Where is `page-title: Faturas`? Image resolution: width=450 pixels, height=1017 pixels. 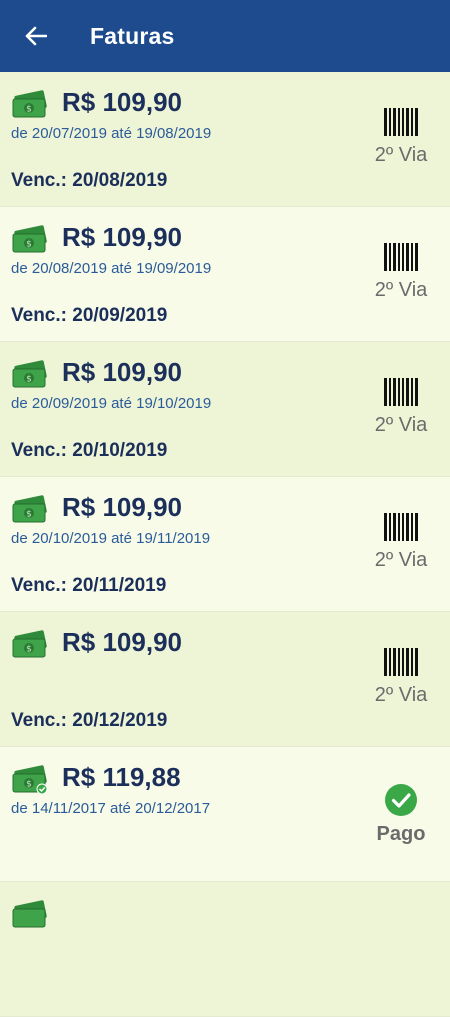 page-title: Faturas is located at coordinates (132, 35).